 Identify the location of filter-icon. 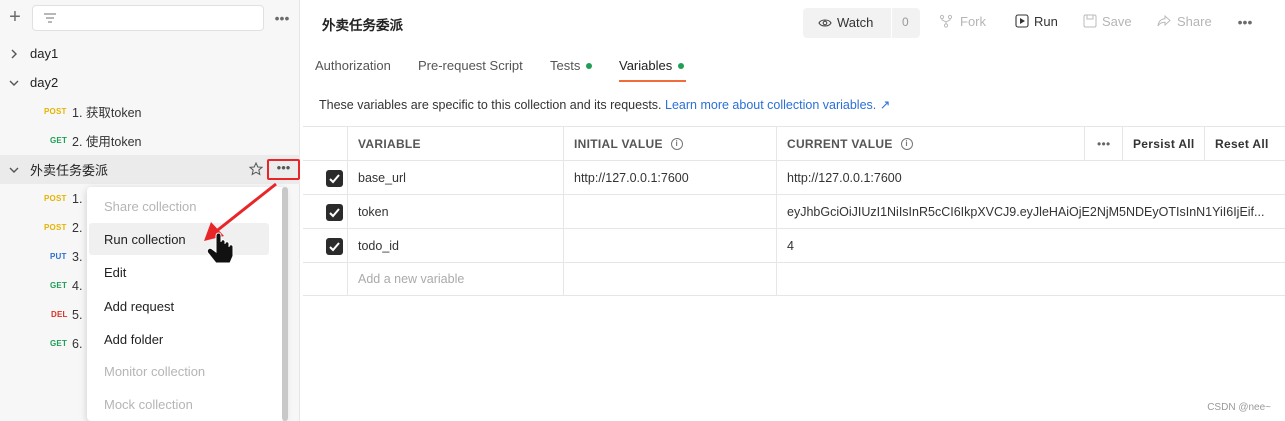
(50, 18).